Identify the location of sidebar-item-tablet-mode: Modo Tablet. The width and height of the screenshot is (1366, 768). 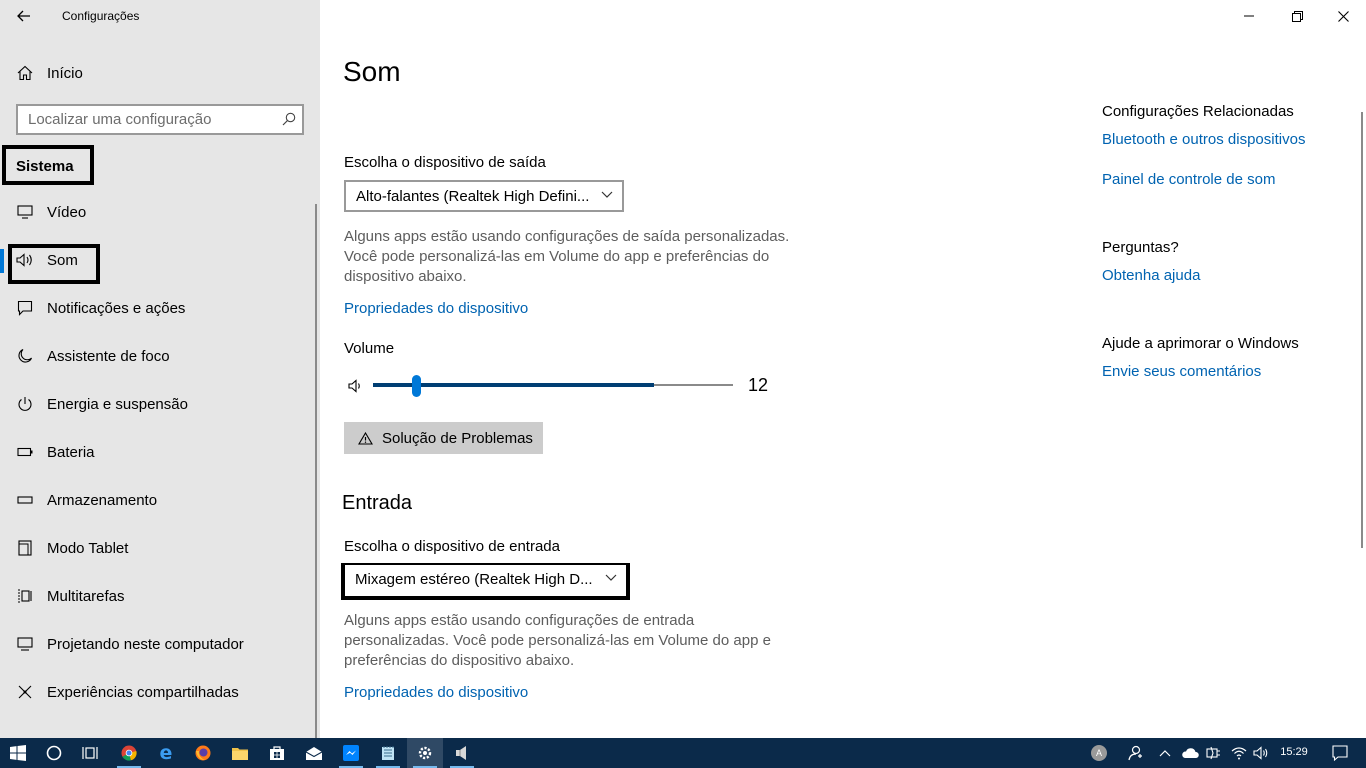
(160, 548).